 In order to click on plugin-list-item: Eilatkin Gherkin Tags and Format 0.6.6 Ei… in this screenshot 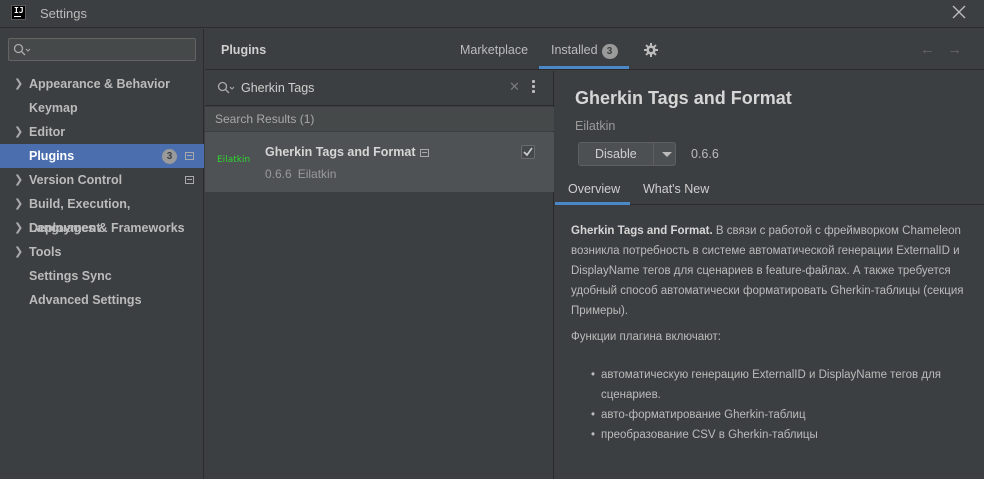, I will do `click(379, 162)`.